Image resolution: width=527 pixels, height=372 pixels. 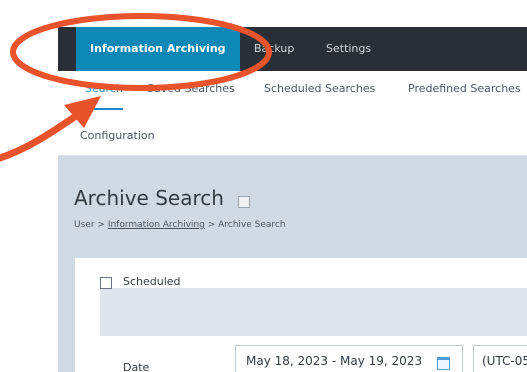 What do you see at coordinates (313, 312) in the screenshot?
I see `scheduled-row` at bounding box center [313, 312].